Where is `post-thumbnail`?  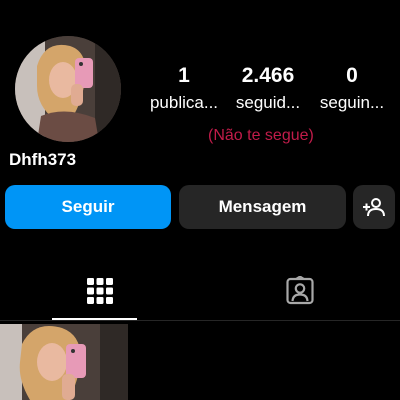
post-thumbnail is located at coordinates (64, 362).